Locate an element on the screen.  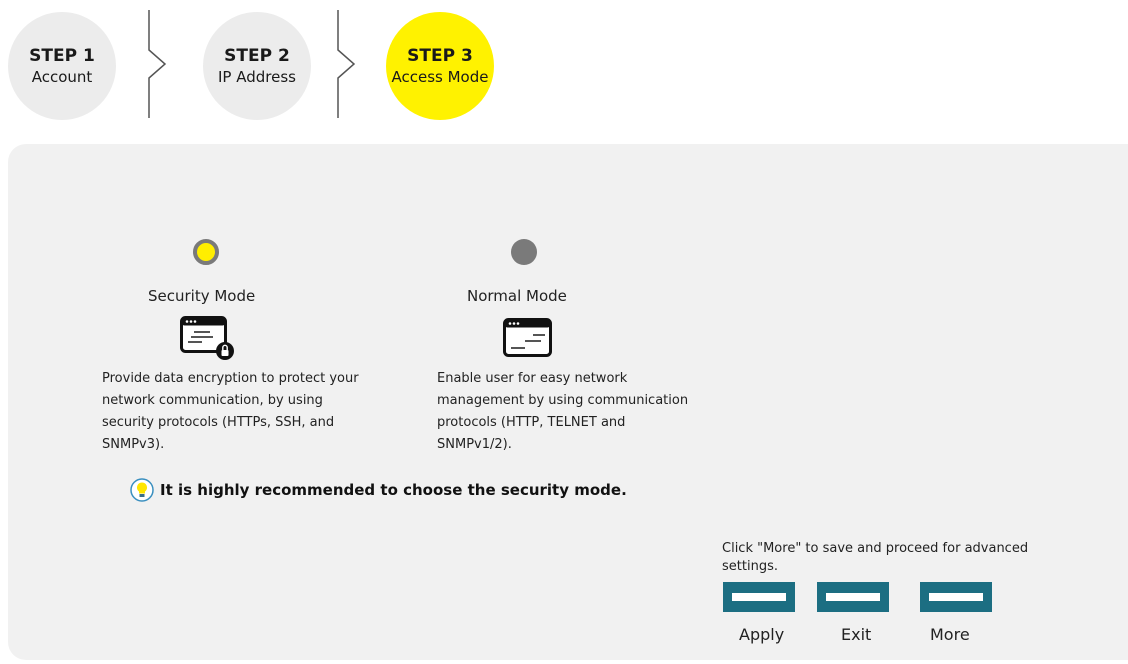
step-label: Account is located at coordinates (62, 77).